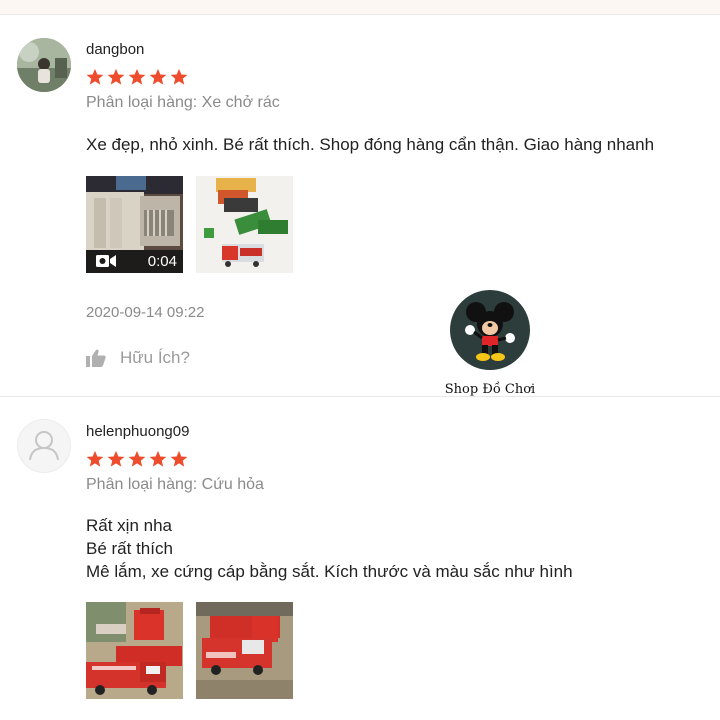  What do you see at coordinates (137, 431) in the screenshot?
I see `username: helenphuong09` at bounding box center [137, 431].